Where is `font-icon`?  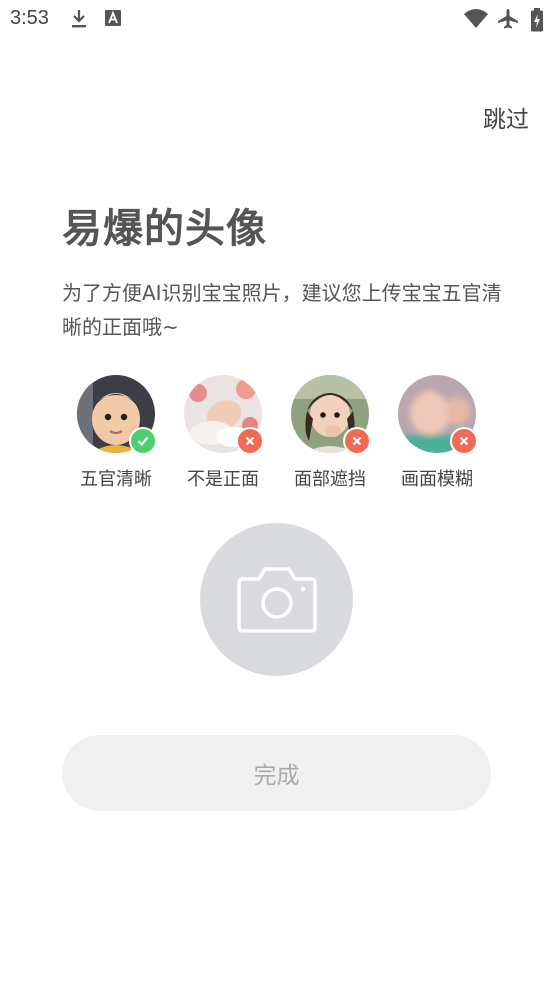
font-icon is located at coordinates (113, 20).